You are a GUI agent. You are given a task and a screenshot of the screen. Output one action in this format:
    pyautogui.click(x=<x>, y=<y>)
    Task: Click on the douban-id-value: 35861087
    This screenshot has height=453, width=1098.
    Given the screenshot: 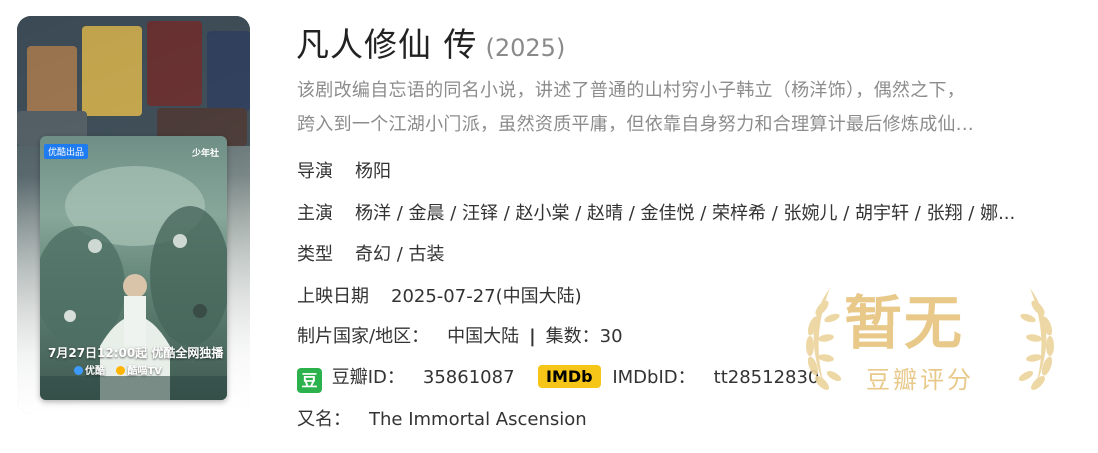 What is the action you would take?
    pyautogui.click(x=469, y=377)
    